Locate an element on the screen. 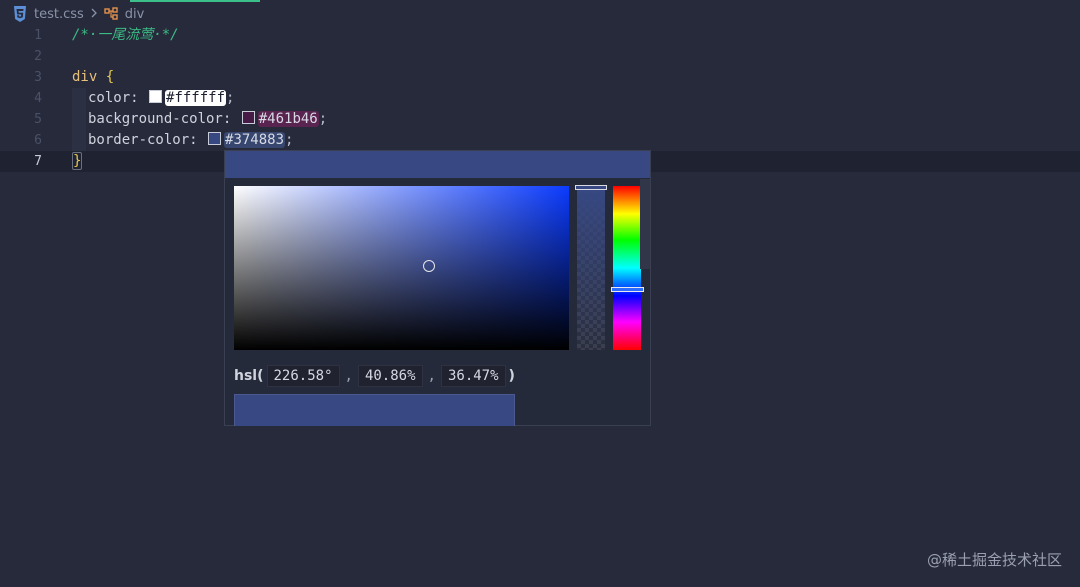 This screenshot has height=587, width=1080. active-tab-indicator is located at coordinates (195, 1).